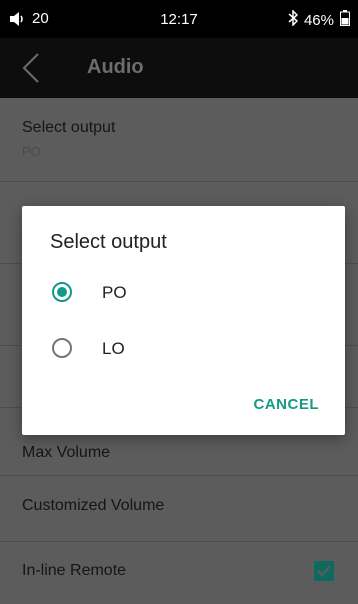 The image size is (358, 604). Describe the element at coordinates (108, 242) in the screenshot. I see `dialog-title: Select output` at that location.